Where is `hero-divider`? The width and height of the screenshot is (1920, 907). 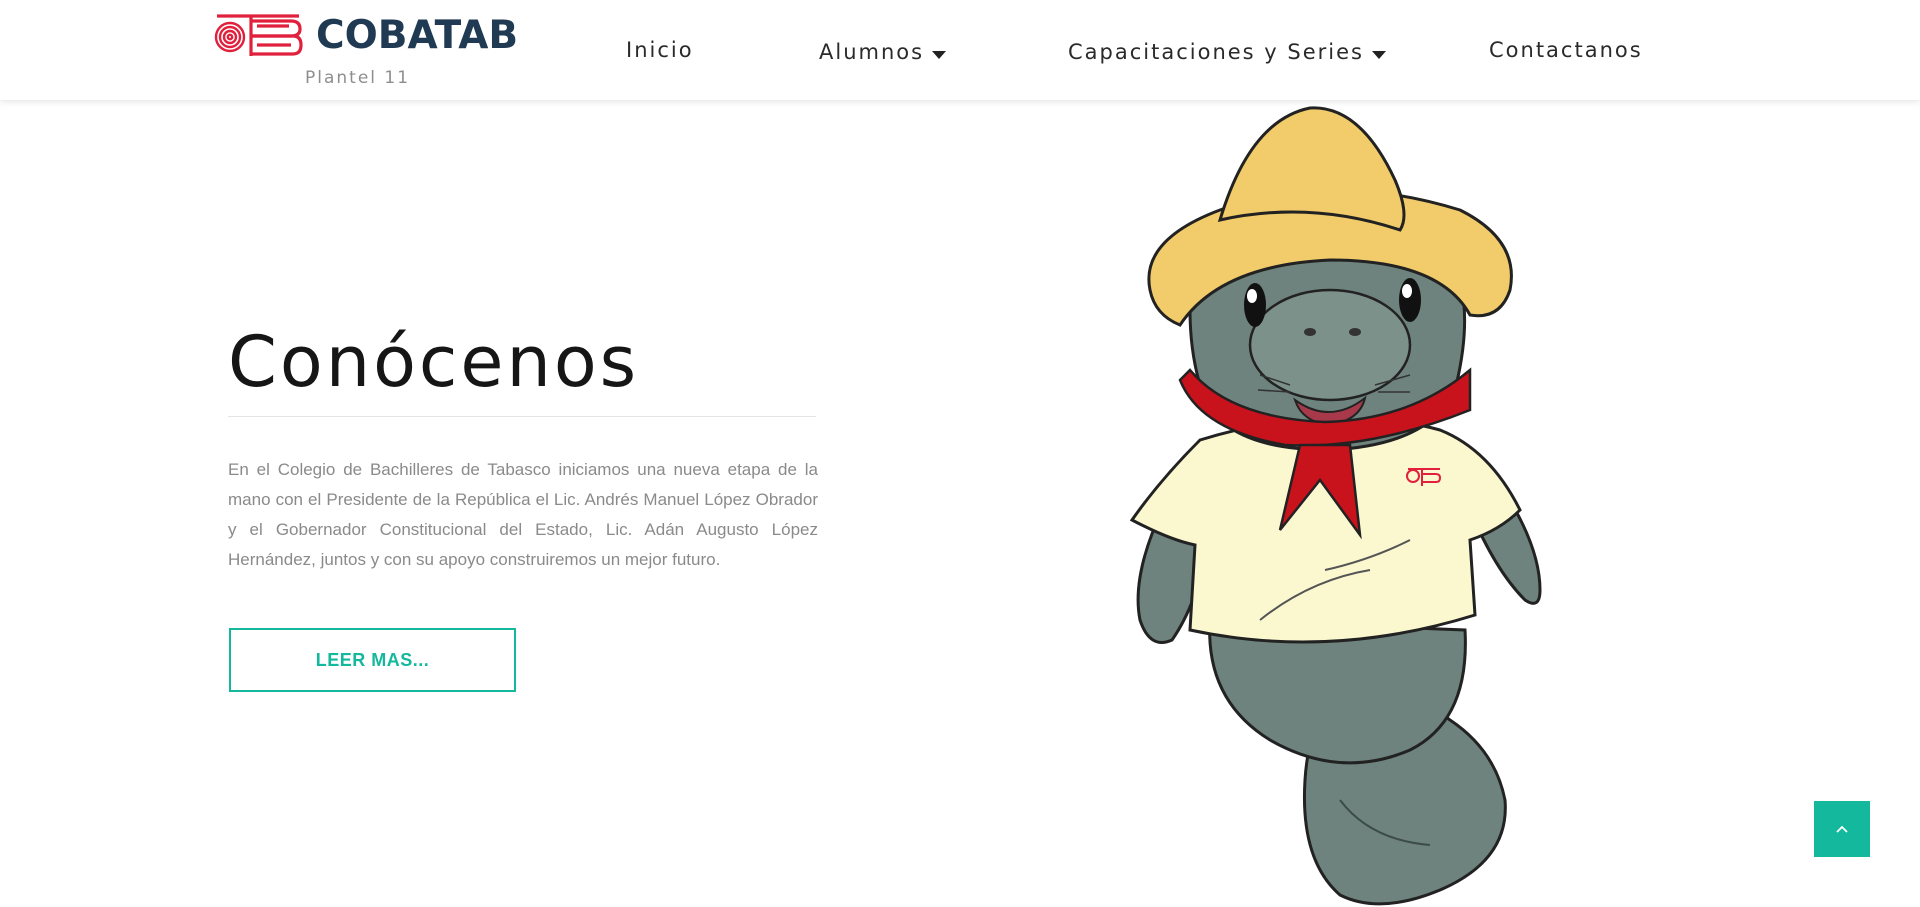 hero-divider is located at coordinates (522, 416).